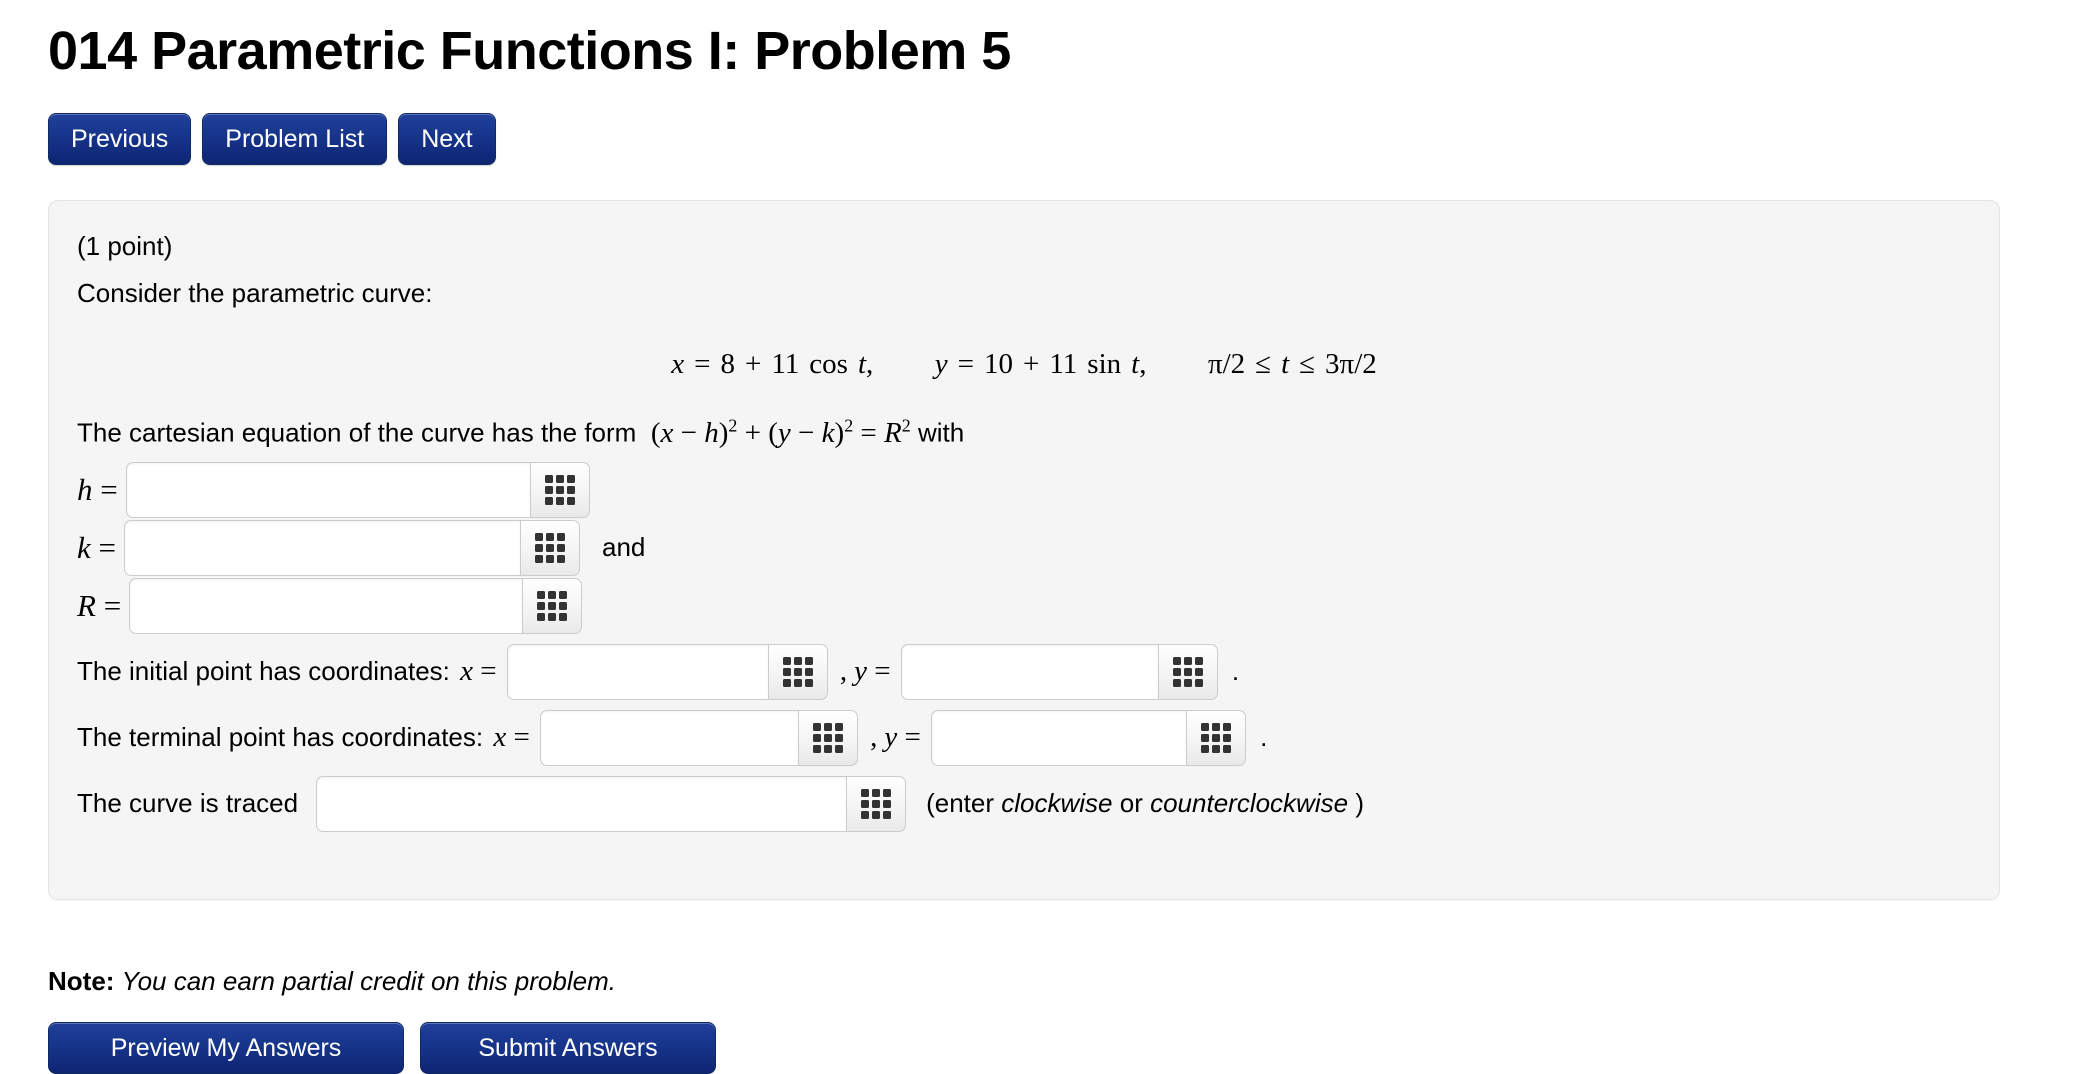 This screenshot has height=1074, width=2088. Describe the element at coordinates (624, 547) in the screenshot. I see `and-connector-text: and` at that location.